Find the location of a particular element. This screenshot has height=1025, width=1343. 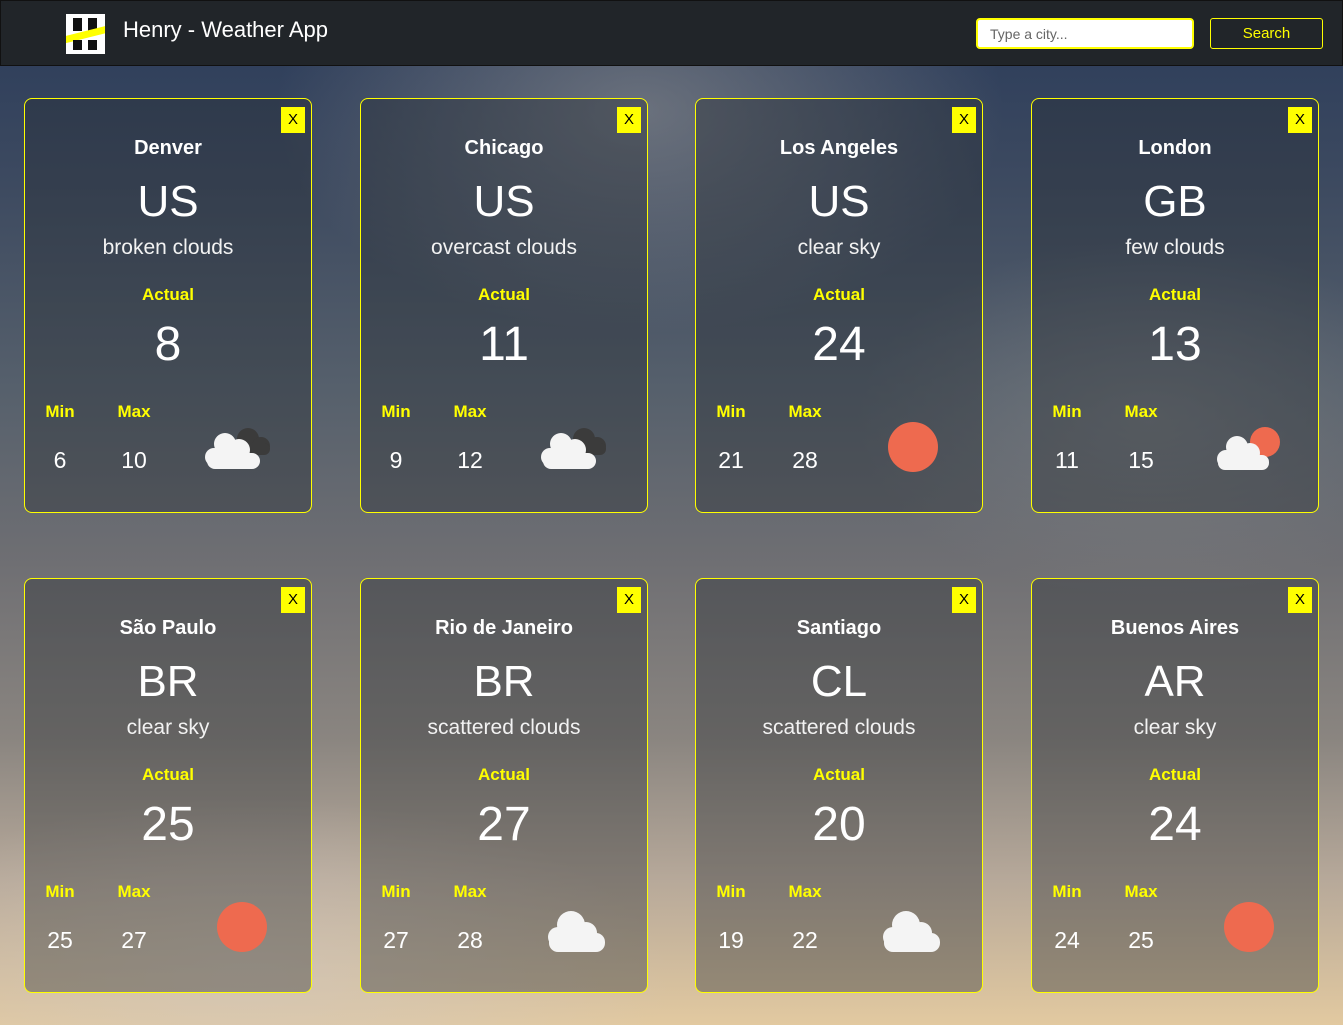

city-name: São Paulo is located at coordinates (168, 628).